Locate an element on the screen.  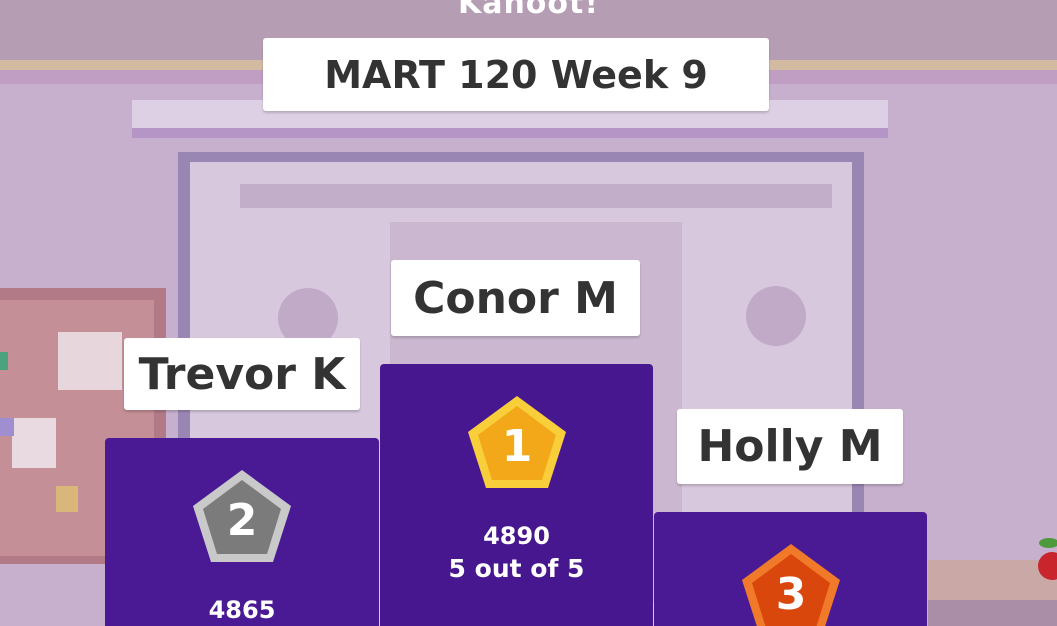
first-place-name: Conor M is located at coordinates (515, 298).